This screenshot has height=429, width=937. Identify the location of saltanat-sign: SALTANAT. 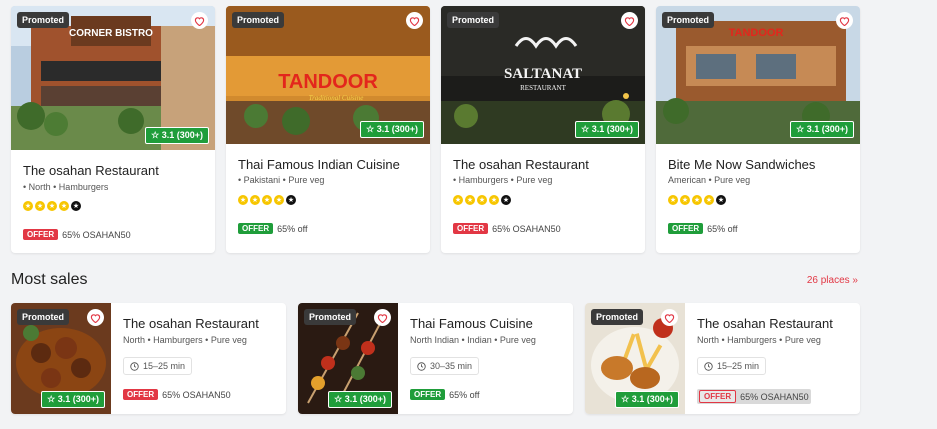
(543, 74).